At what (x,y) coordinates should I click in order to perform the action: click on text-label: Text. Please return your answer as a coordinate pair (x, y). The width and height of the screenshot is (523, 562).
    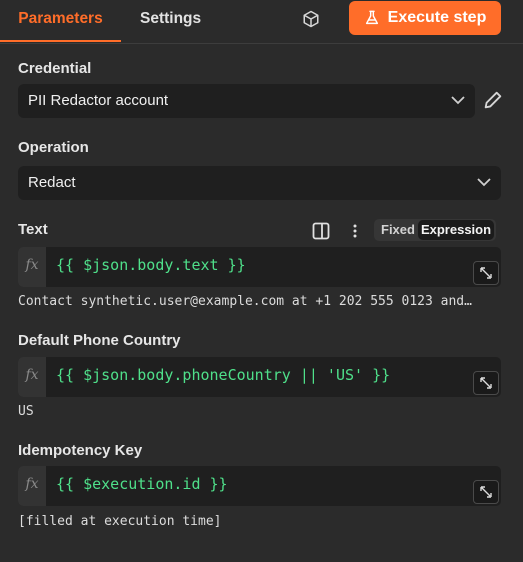
    Looking at the image, I should click on (33, 229).